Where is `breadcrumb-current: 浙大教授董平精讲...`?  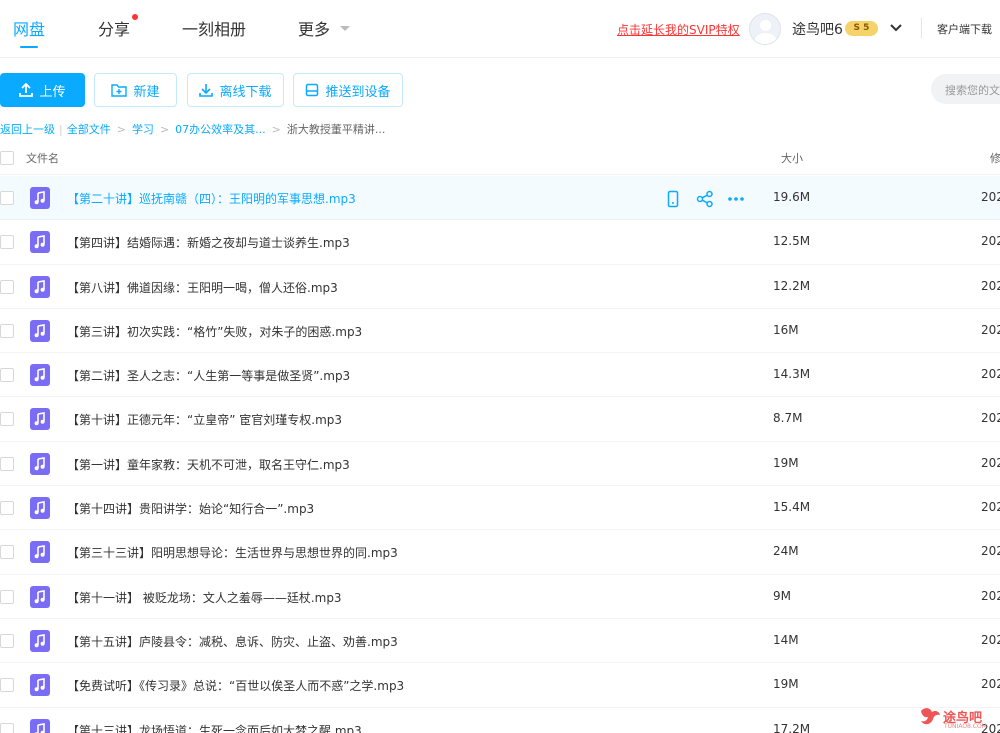 breadcrumb-current: 浙大教授董平精讲... is located at coordinates (336, 129).